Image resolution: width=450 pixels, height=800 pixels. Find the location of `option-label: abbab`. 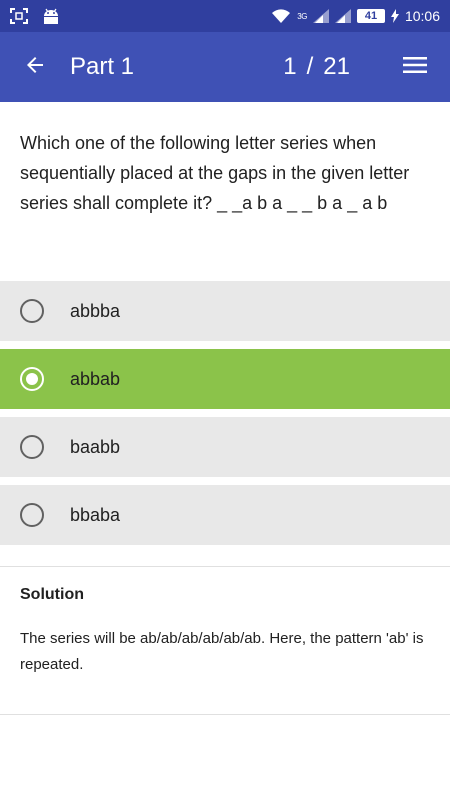

option-label: abbab is located at coordinates (95, 378).